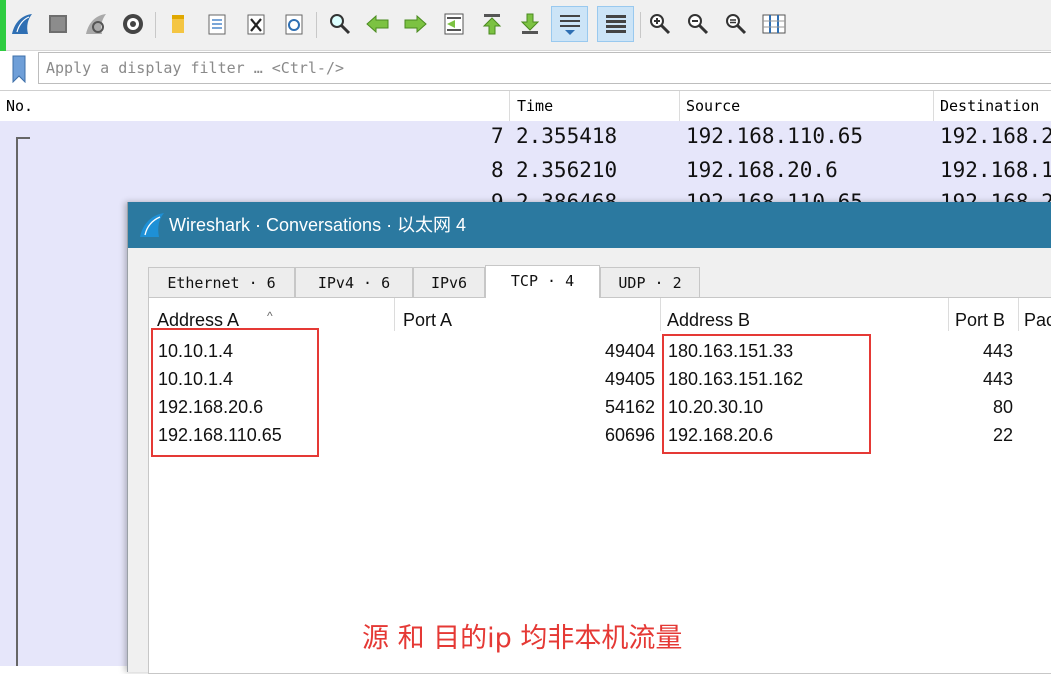 This screenshot has width=1051, height=674. Describe the element at coordinates (217, 24) in the screenshot. I see `save-file-icon` at that location.